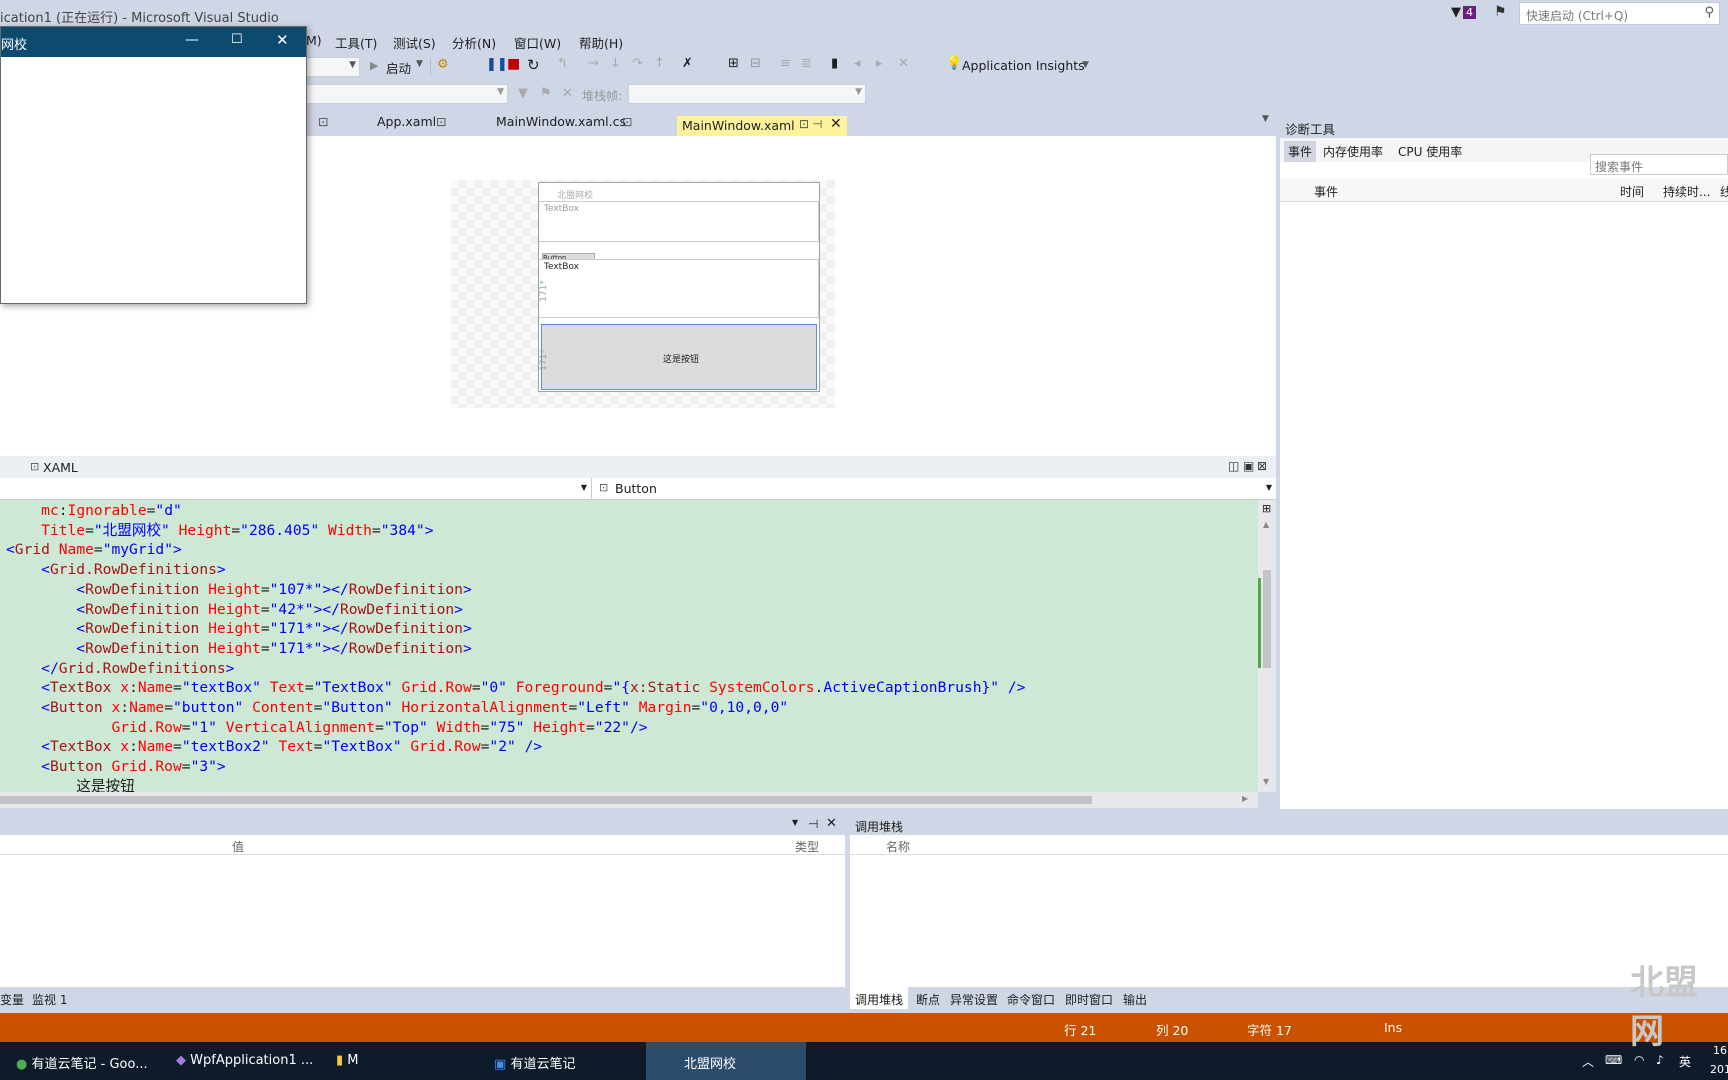 The image size is (1728, 1080). I want to click on design-textbox-2: TextBox, so click(679, 288).